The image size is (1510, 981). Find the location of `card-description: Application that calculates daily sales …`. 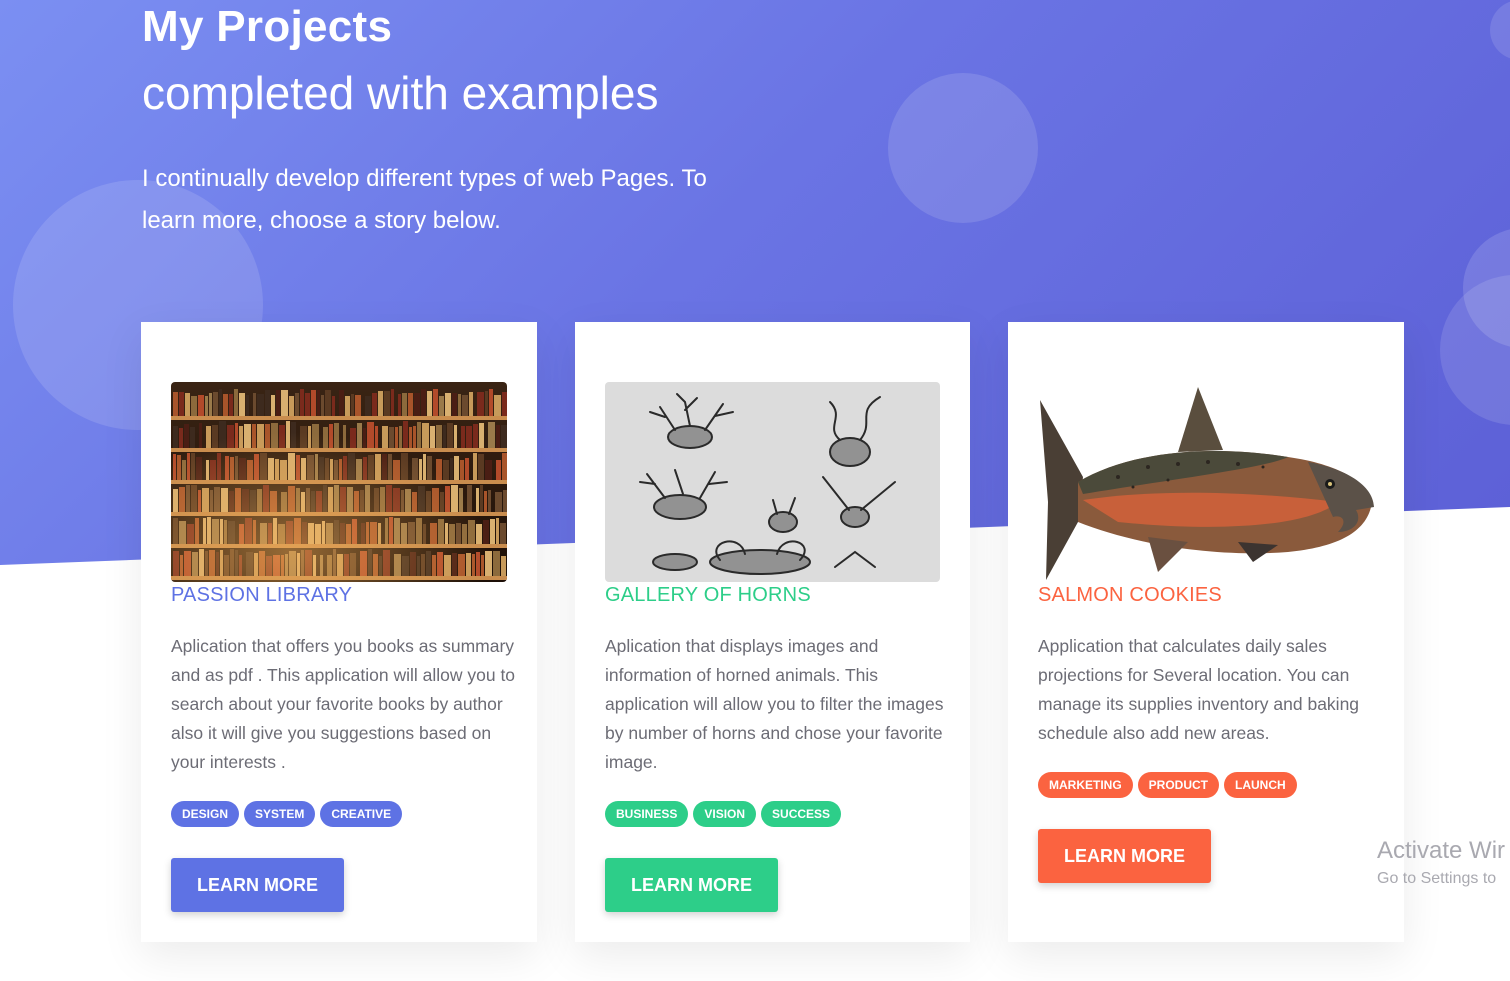

card-description: Application that calculates daily sales … is located at coordinates (1199, 689).